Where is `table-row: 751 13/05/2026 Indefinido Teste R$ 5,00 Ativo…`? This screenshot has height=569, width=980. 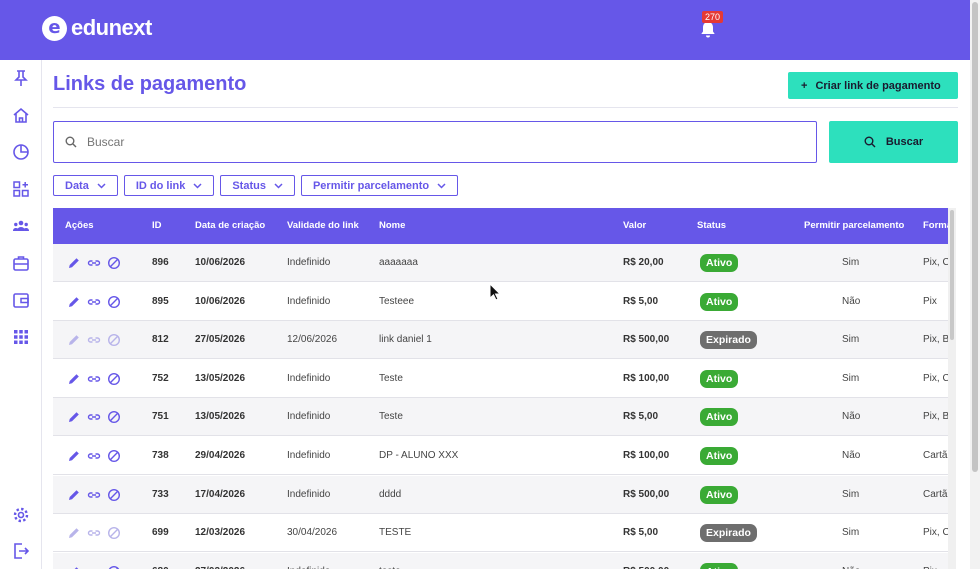
table-row: 751 13/05/2026 Indefinido Teste R$ 5,00 Ativo… is located at coordinates (500, 417).